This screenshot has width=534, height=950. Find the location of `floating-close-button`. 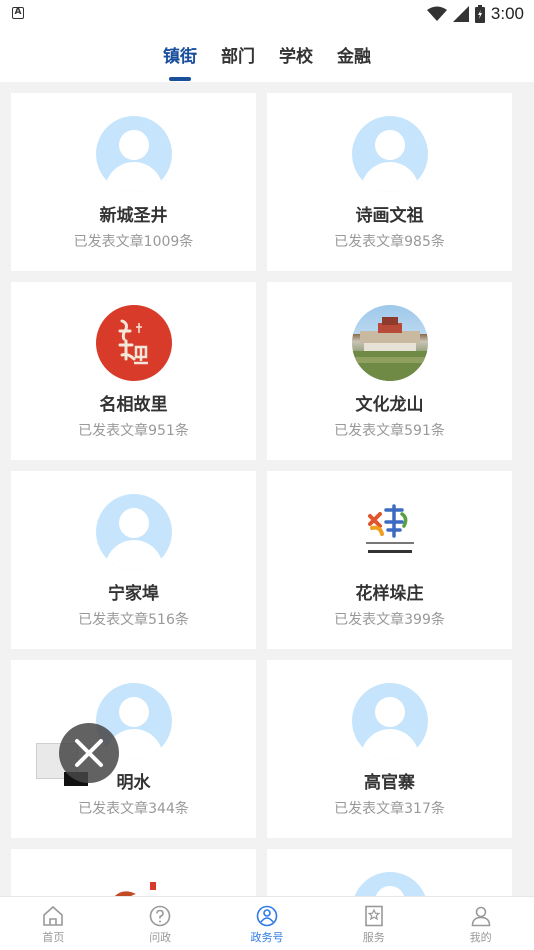

floating-close-button is located at coordinates (89, 753).